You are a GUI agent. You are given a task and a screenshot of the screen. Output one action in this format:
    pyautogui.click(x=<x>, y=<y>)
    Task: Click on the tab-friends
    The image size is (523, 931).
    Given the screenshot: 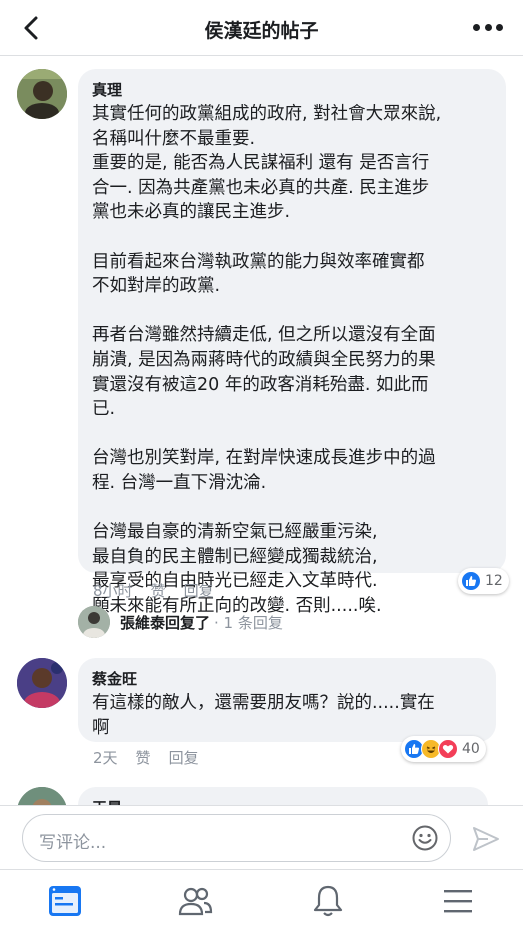 What is the action you would take?
    pyautogui.click(x=195, y=901)
    